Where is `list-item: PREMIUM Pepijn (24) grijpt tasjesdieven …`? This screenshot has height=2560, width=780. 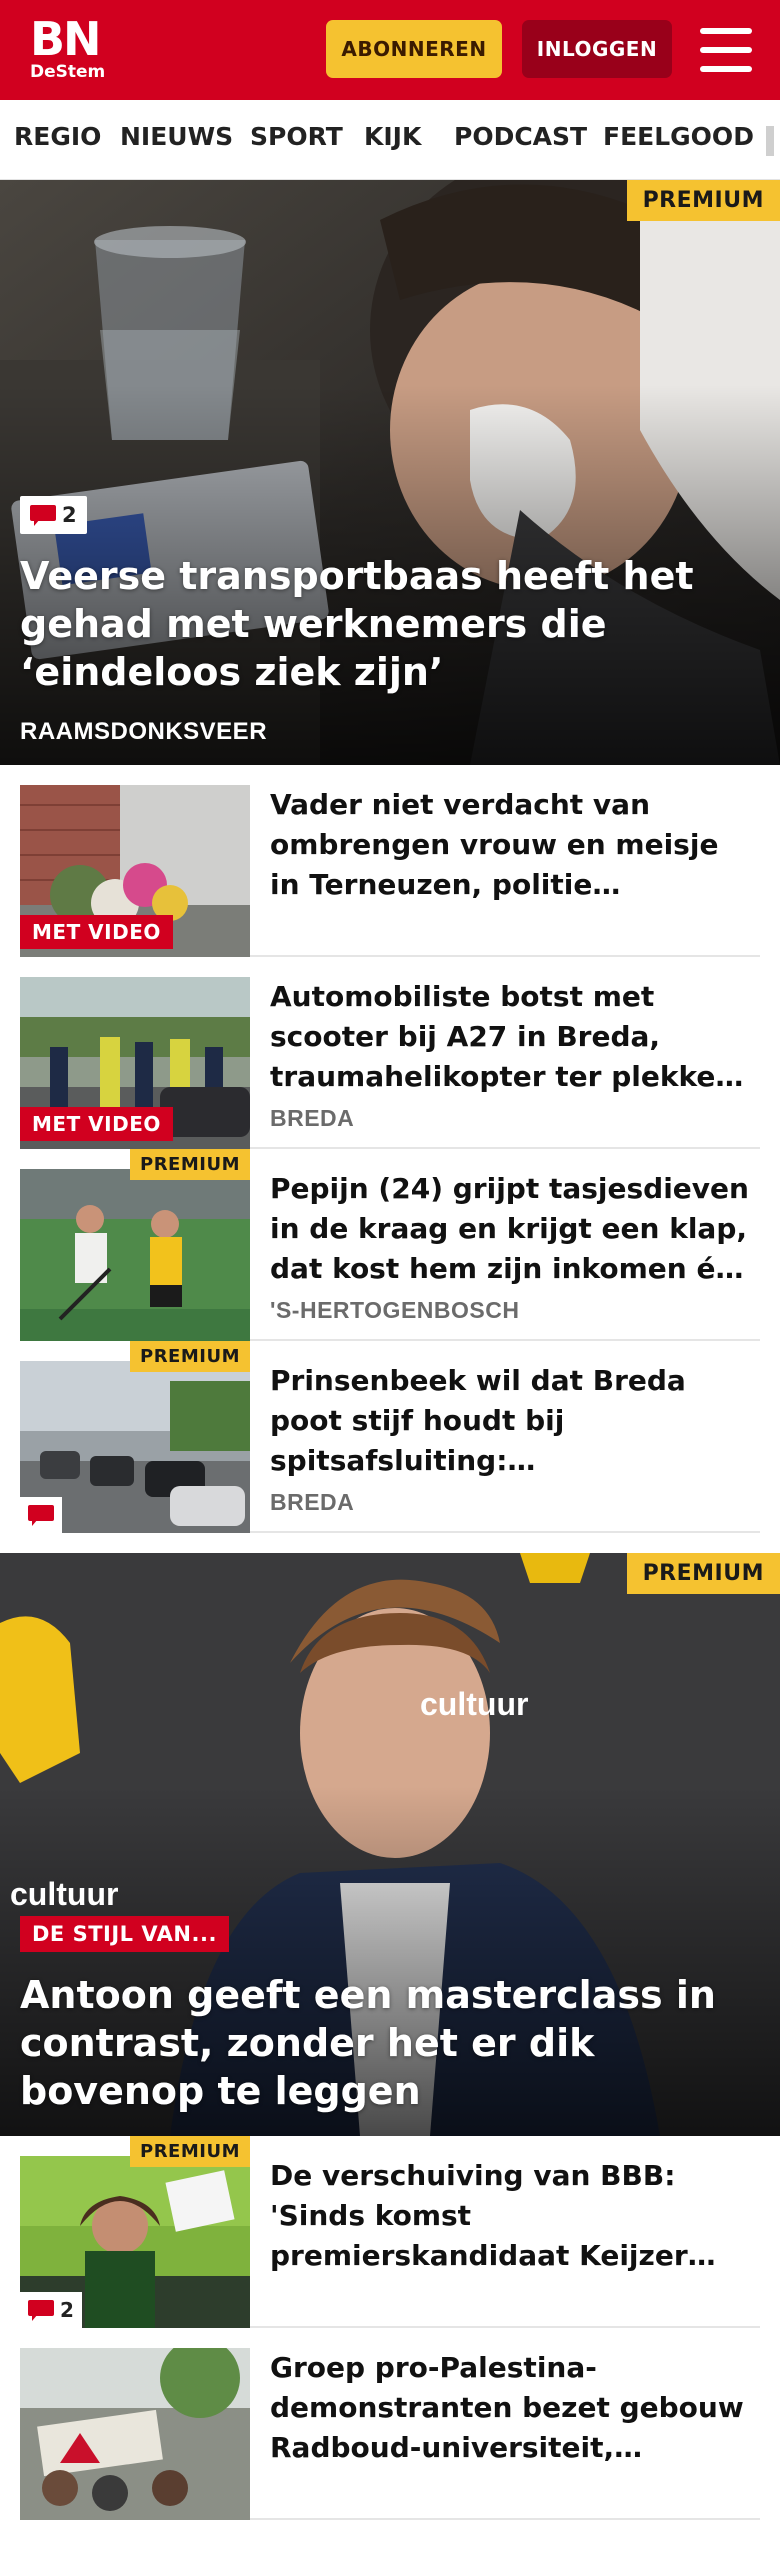 list-item: PREMIUM Pepijn (24) grijpt tasjesdieven … is located at coordinates (390, 1245).